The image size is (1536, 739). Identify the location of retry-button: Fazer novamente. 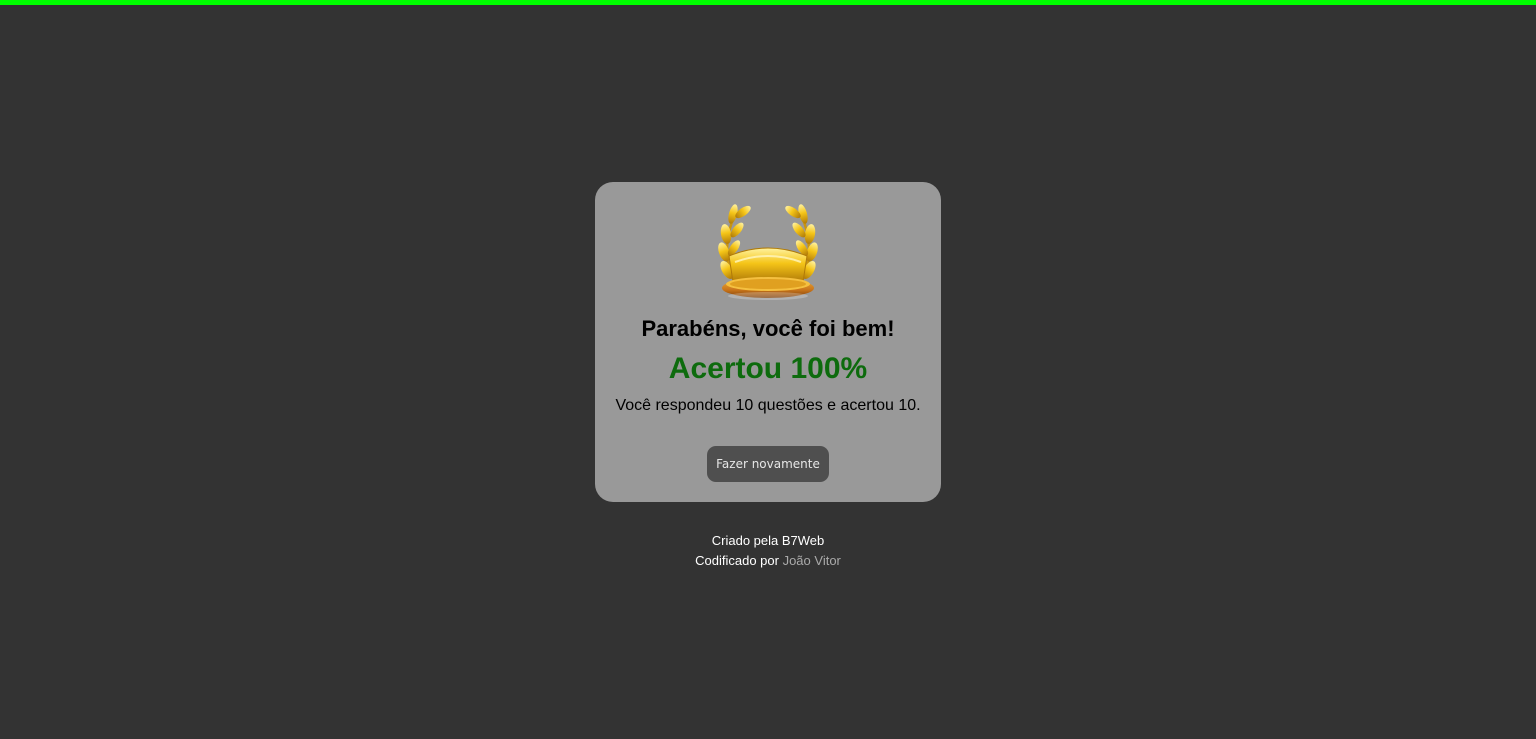
(768, 464).